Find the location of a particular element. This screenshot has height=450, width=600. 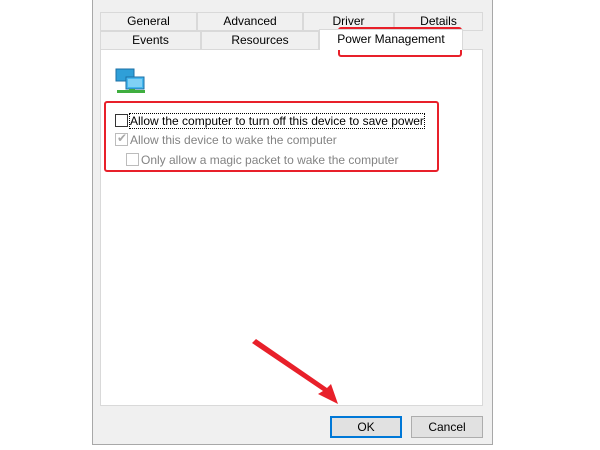

red-arrow-annotation is located at coordinates (295, 371).